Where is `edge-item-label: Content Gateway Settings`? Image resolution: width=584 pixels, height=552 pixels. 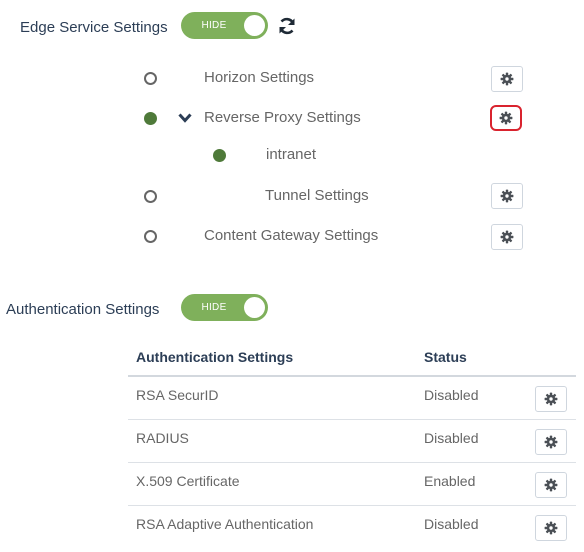
edge-item-label: Content Gateway Settings is located at coordinates (291, 235).